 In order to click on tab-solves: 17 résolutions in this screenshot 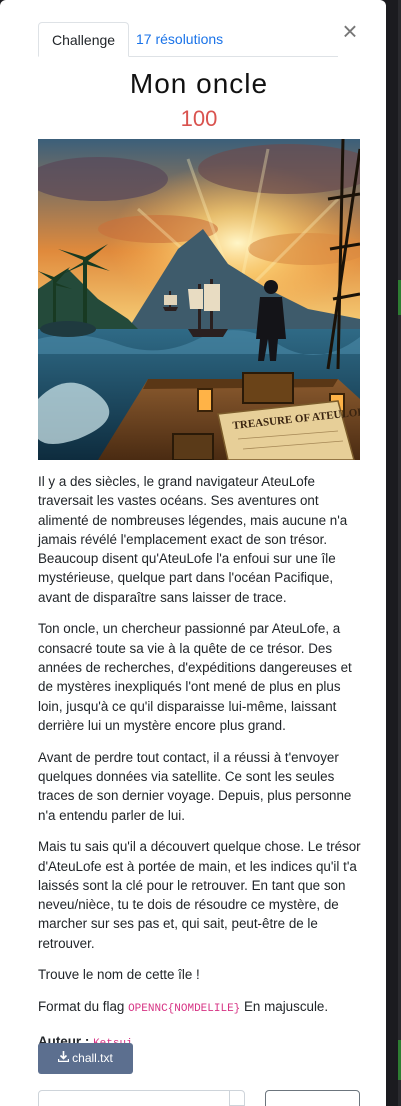, I will do `click(179, 39)`.